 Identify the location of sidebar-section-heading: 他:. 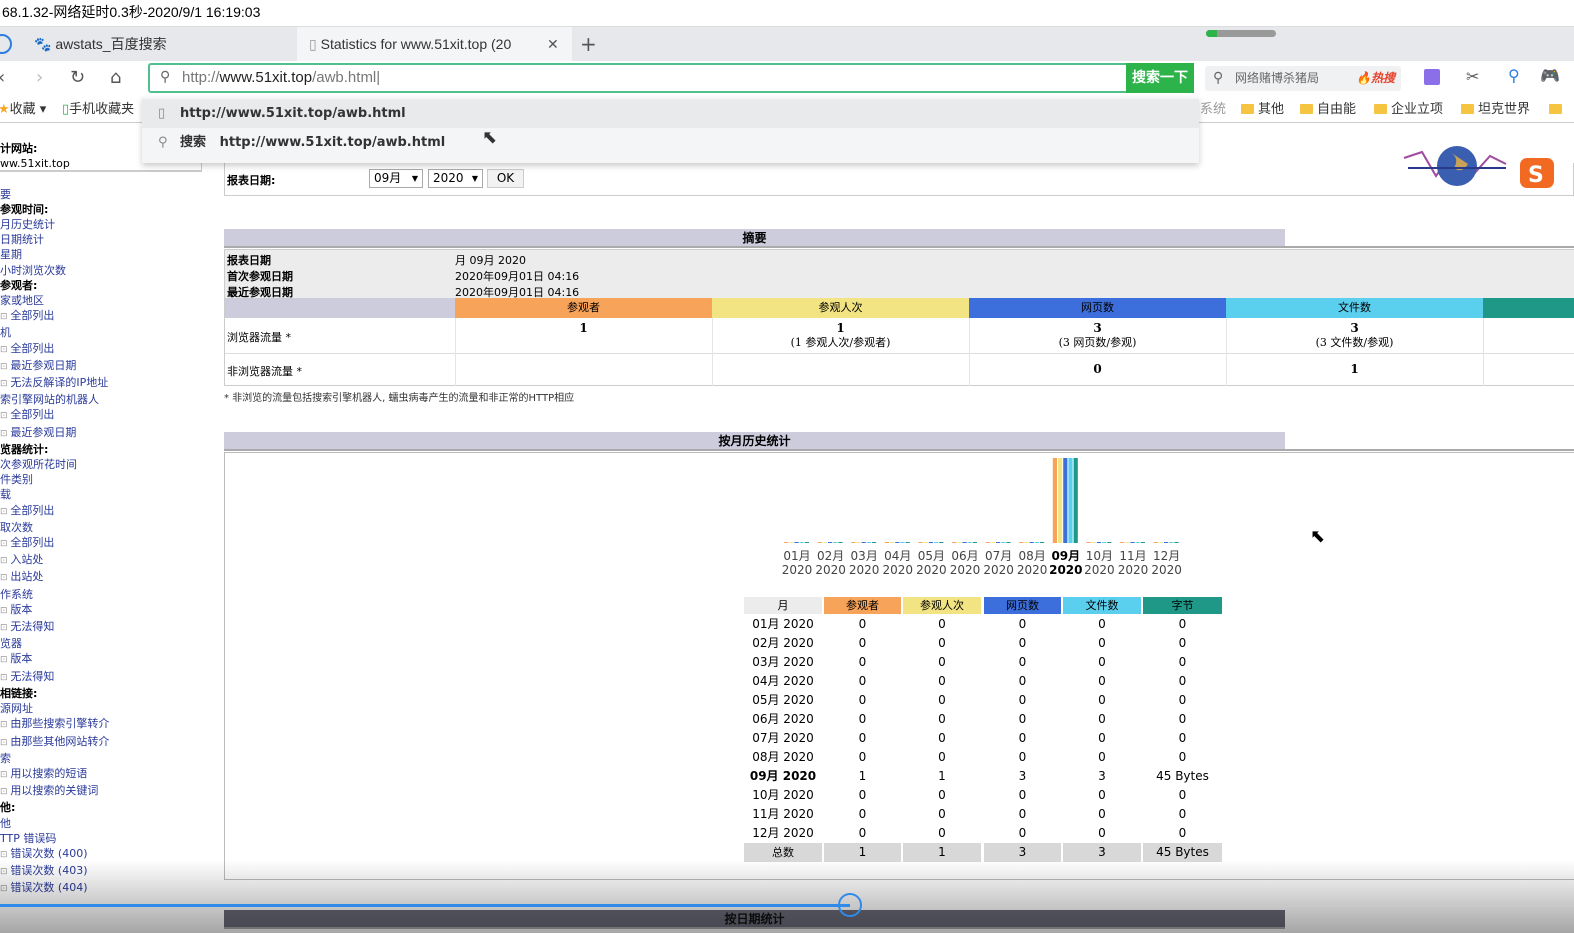
(8, 808).